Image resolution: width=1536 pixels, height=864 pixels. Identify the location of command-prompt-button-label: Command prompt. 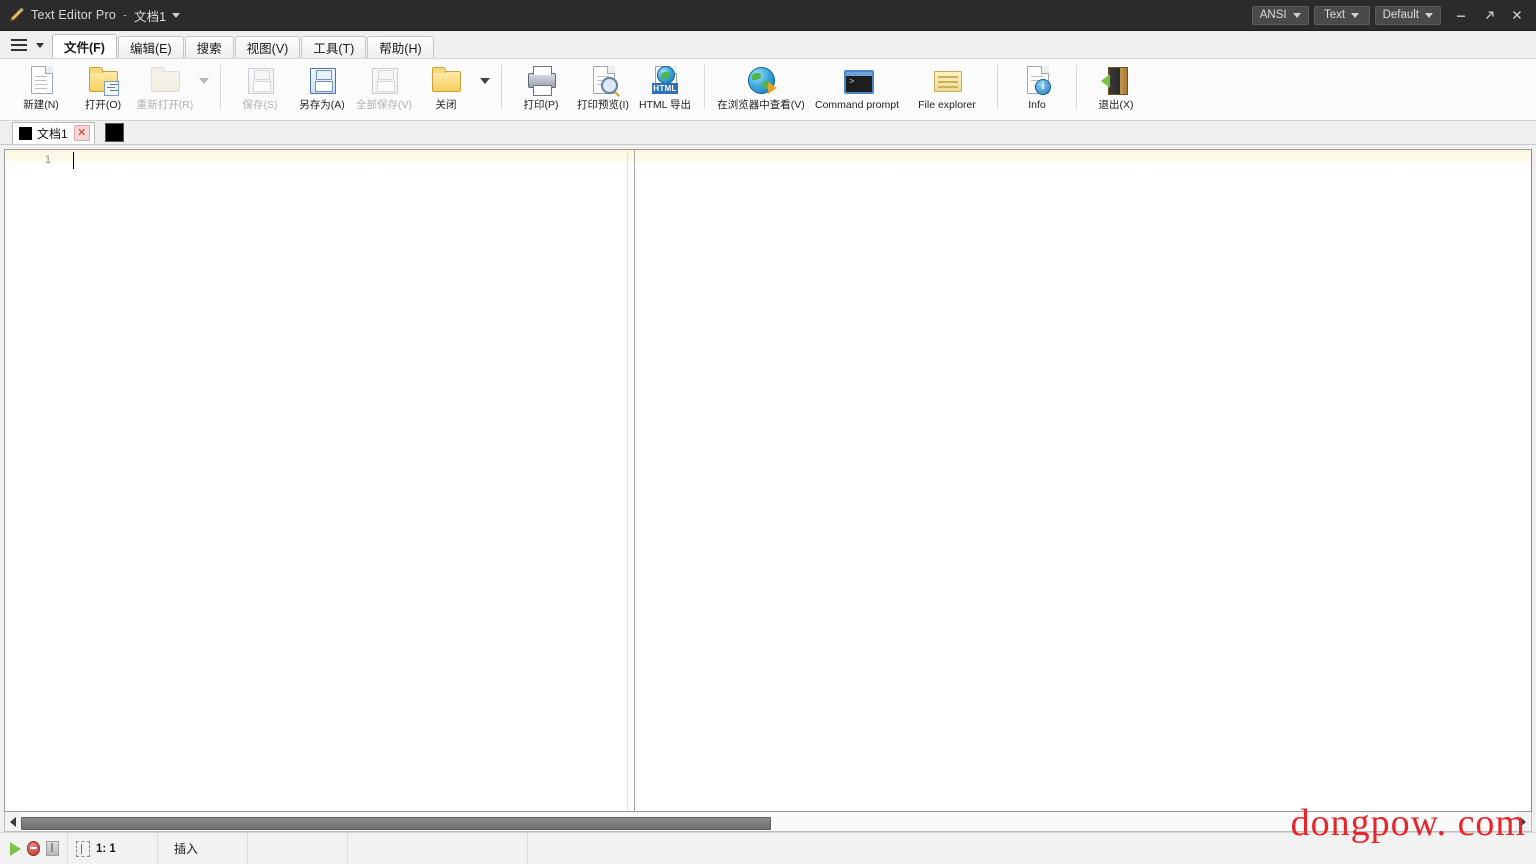
(857, 105).